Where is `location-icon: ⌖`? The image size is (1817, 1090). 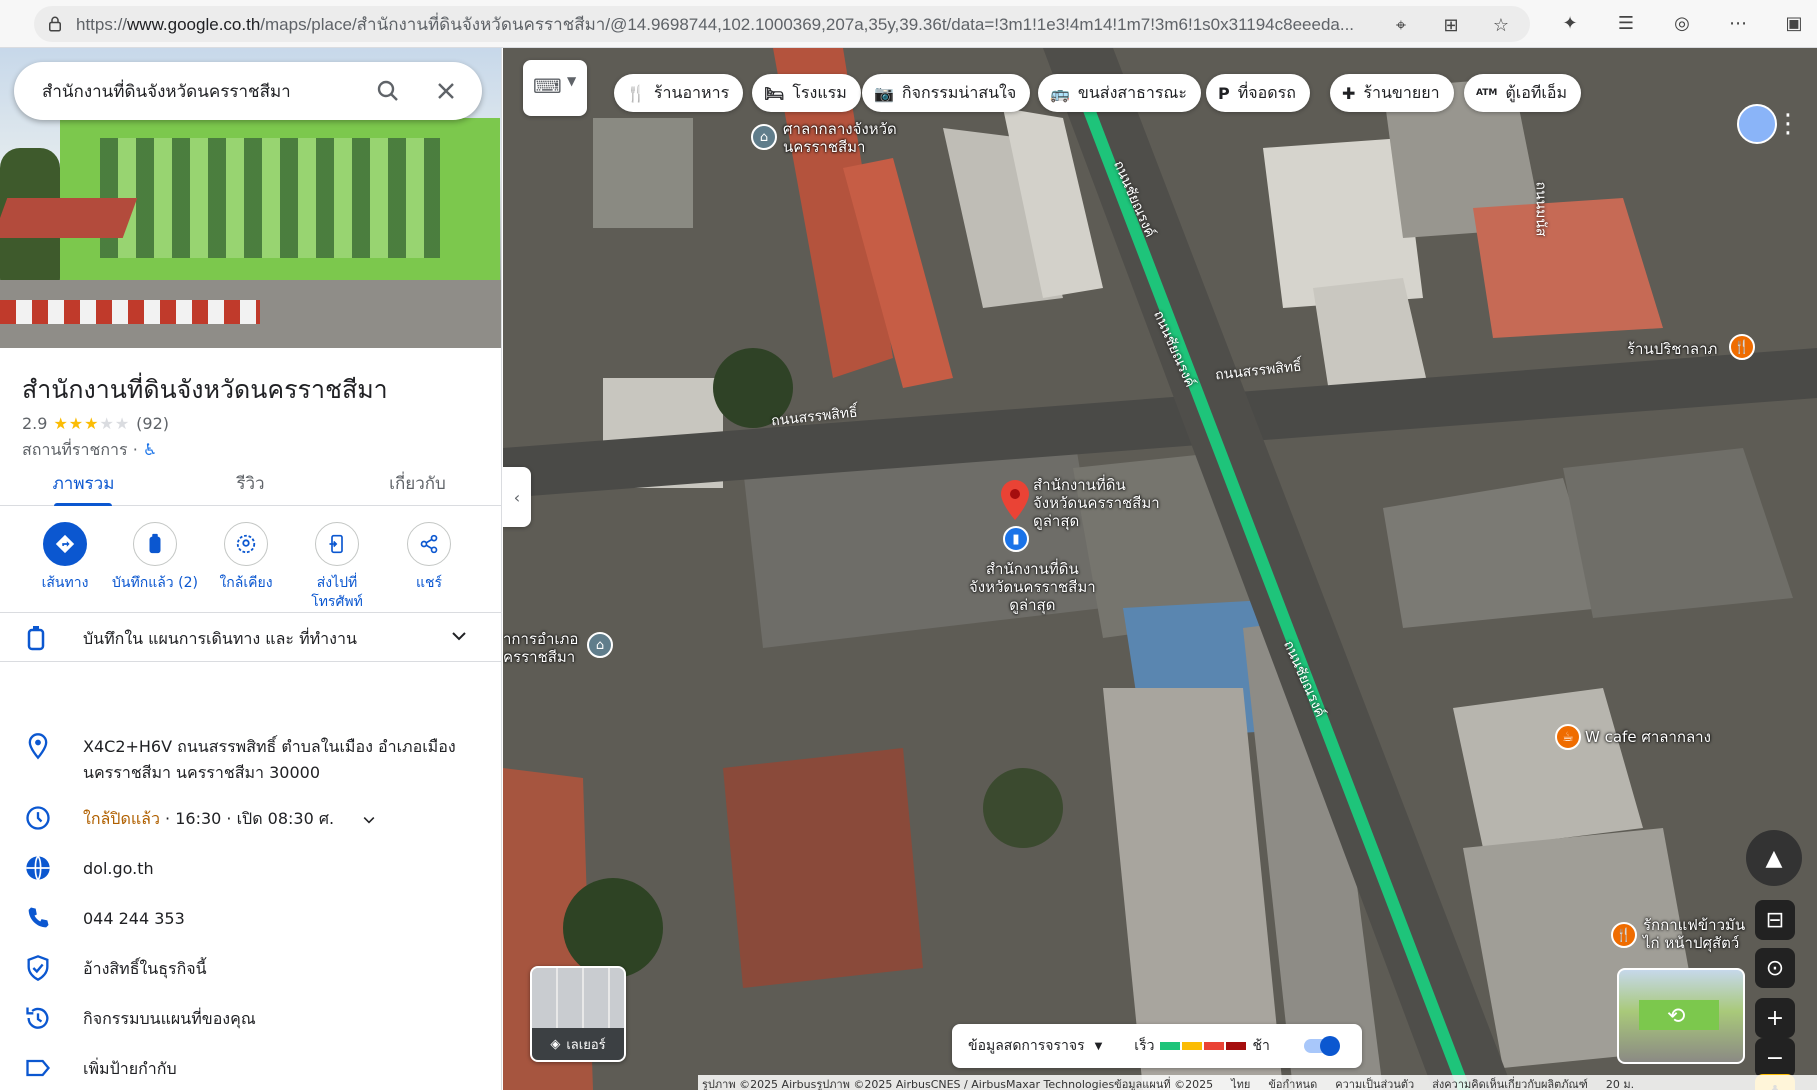 location-icon: ⌖ is located at coordinates (1401, 25).